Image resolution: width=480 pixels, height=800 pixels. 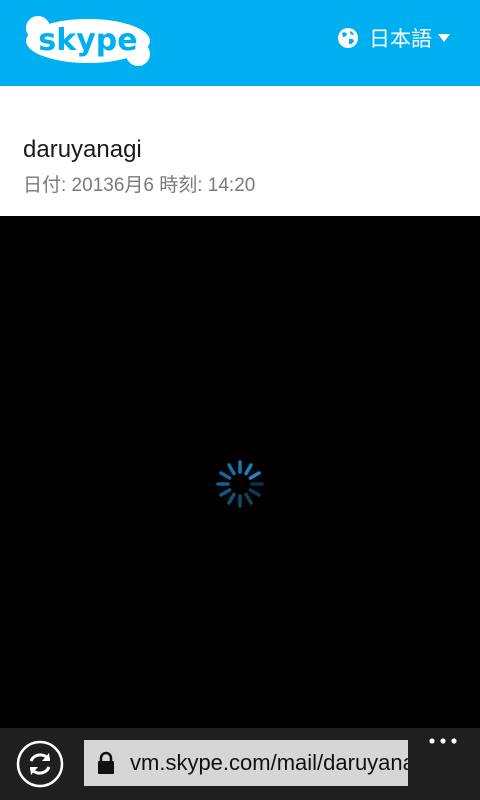 I want to click on browser-app-bar: vm.skype.com/mail/daruyanagi, so click(x=240, y=764).